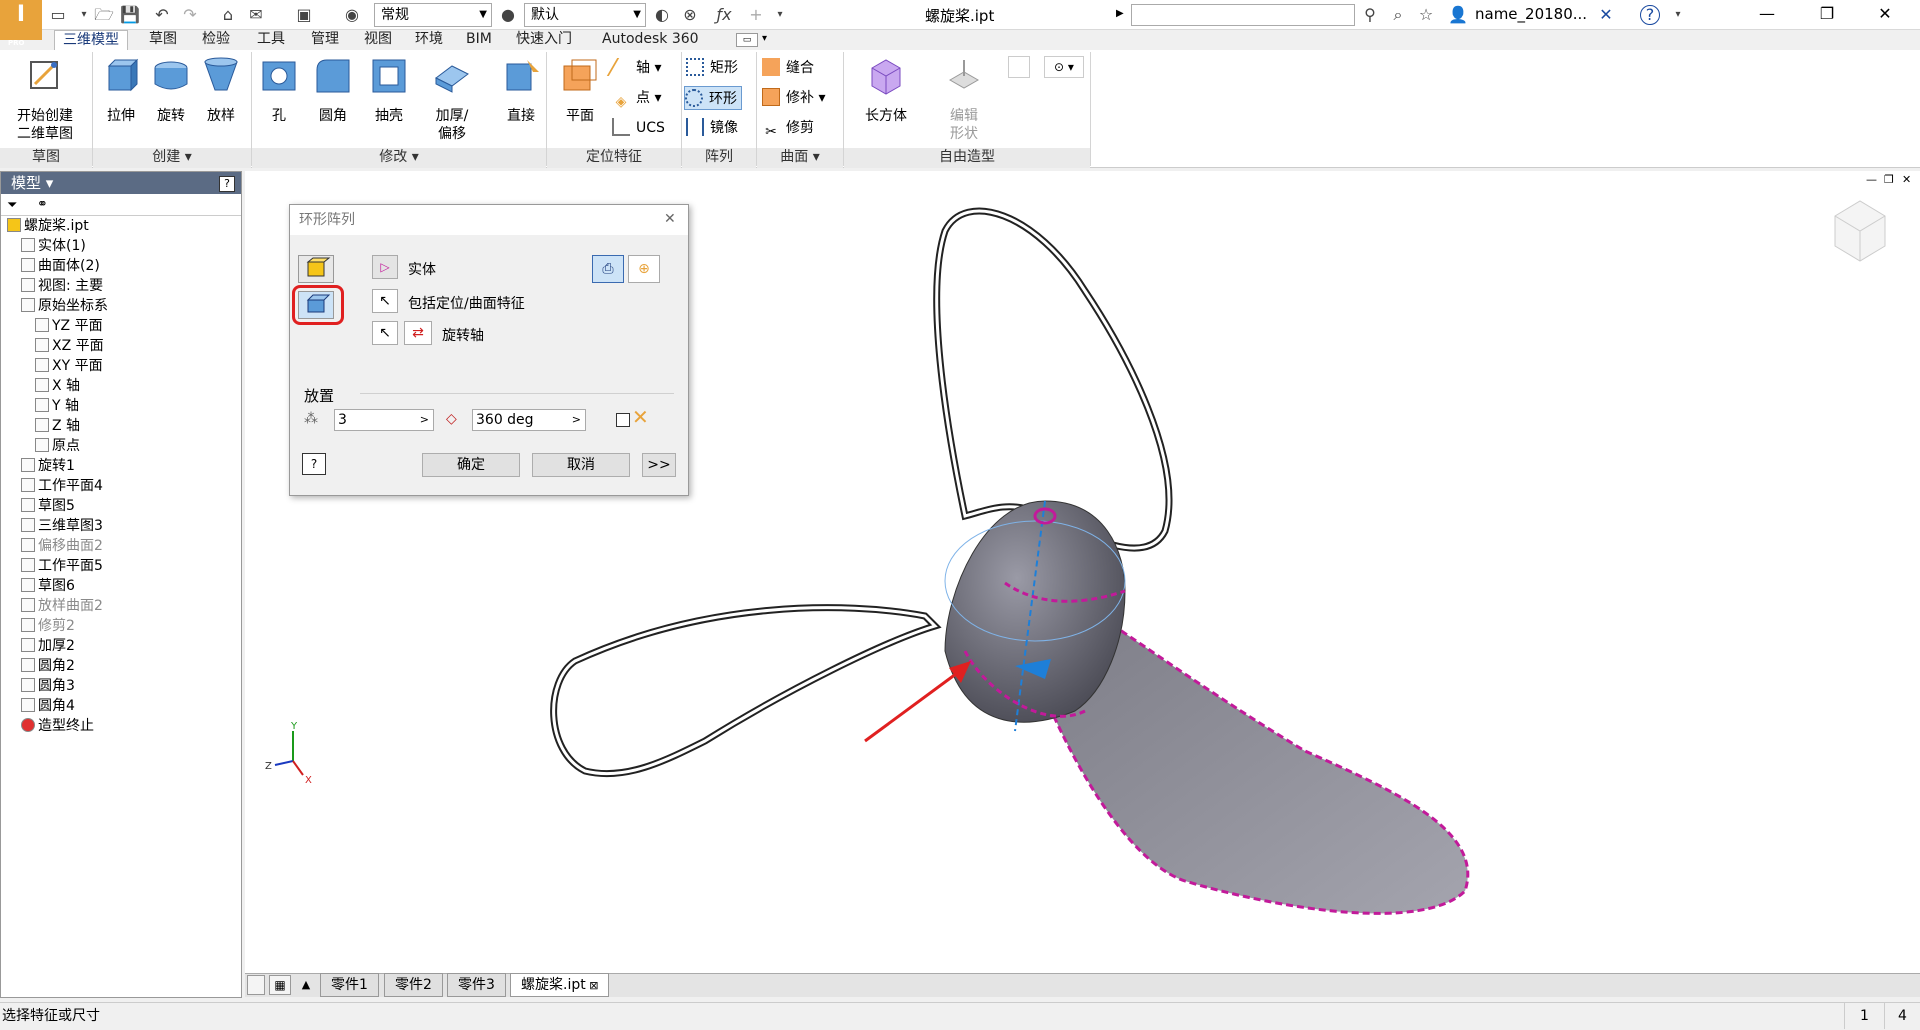  What do you see at coordinates (1871, 179) in the screenshot?
I see `viewport-minimize-icon: —` at bounding box center [1871, 179].